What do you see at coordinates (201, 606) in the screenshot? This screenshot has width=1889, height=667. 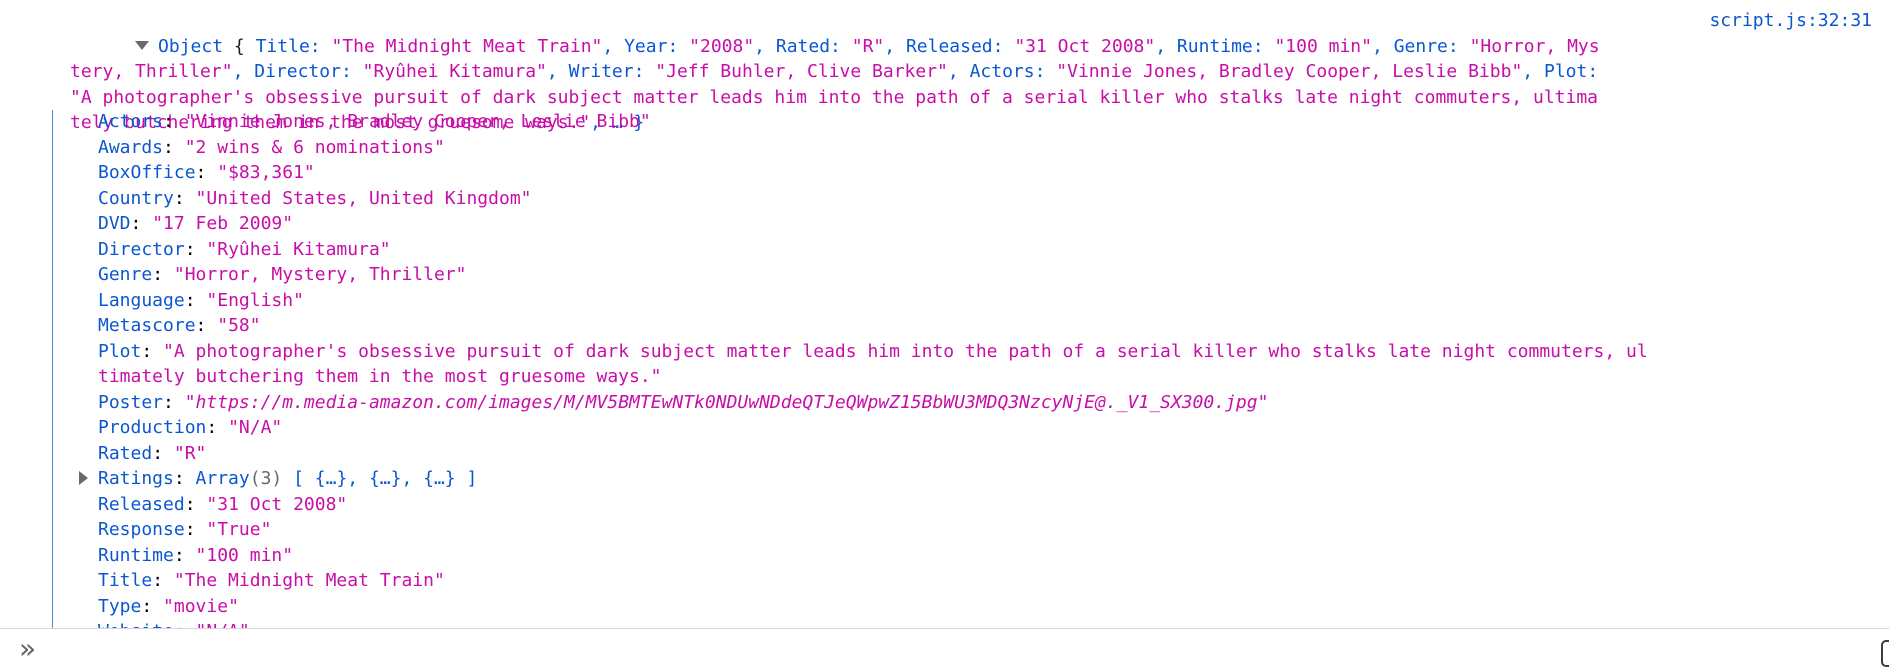 I see `property-value: "movie"` at bounding box center [201, 606].